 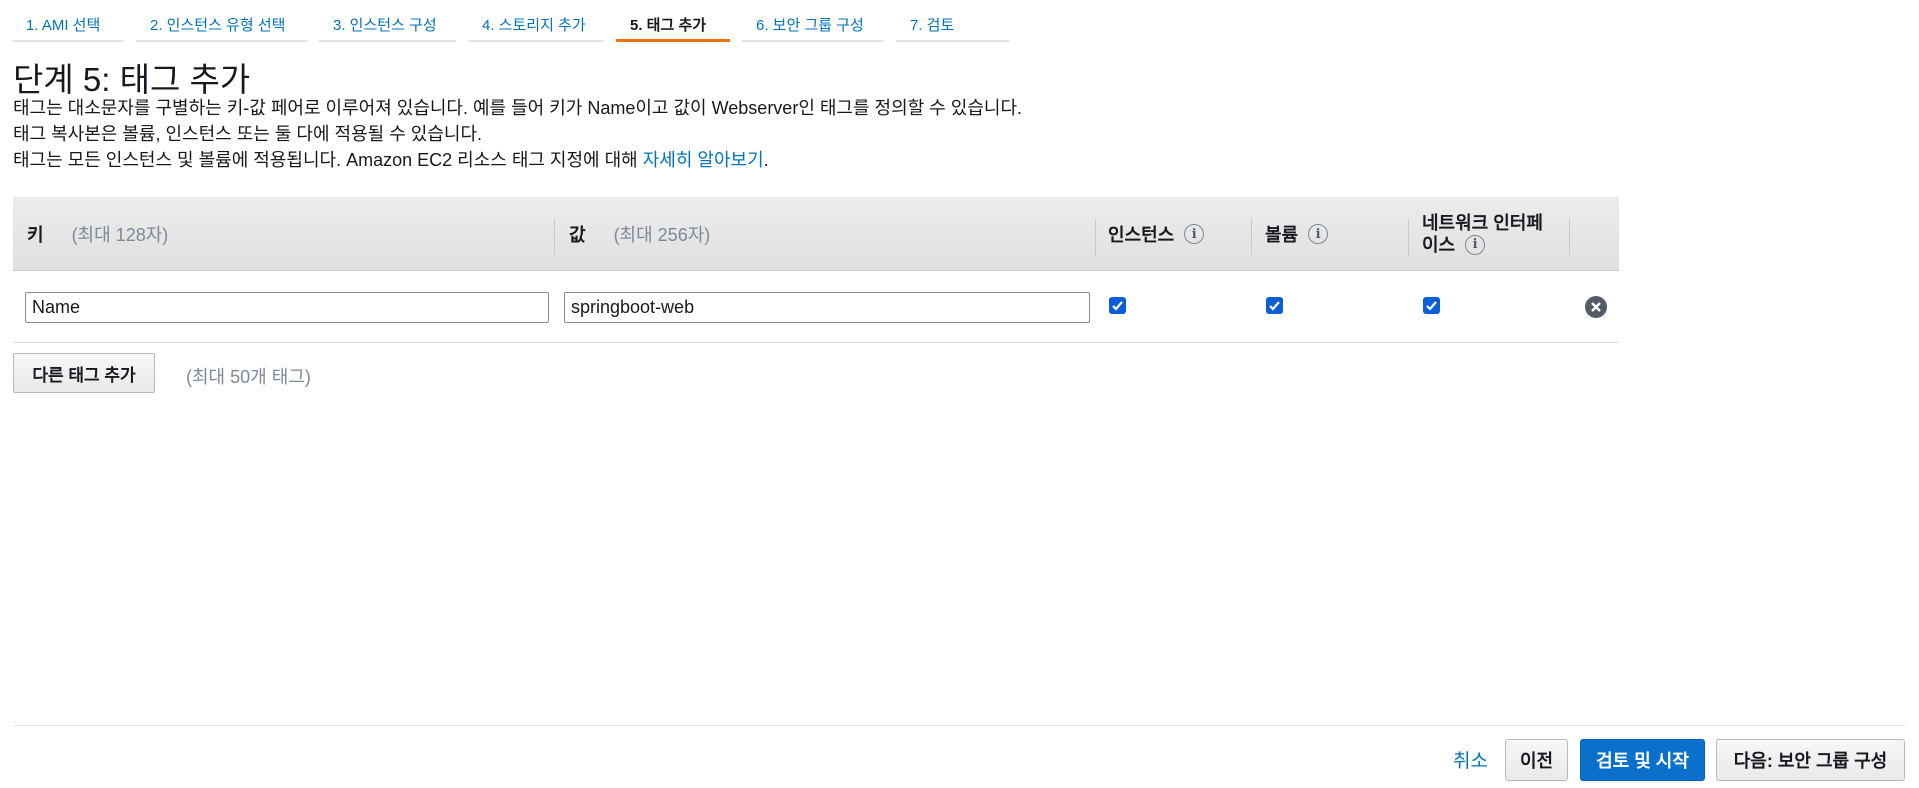 I want to click on instances-column-header: 인스턴스 i, so click(x=1156, y=234).